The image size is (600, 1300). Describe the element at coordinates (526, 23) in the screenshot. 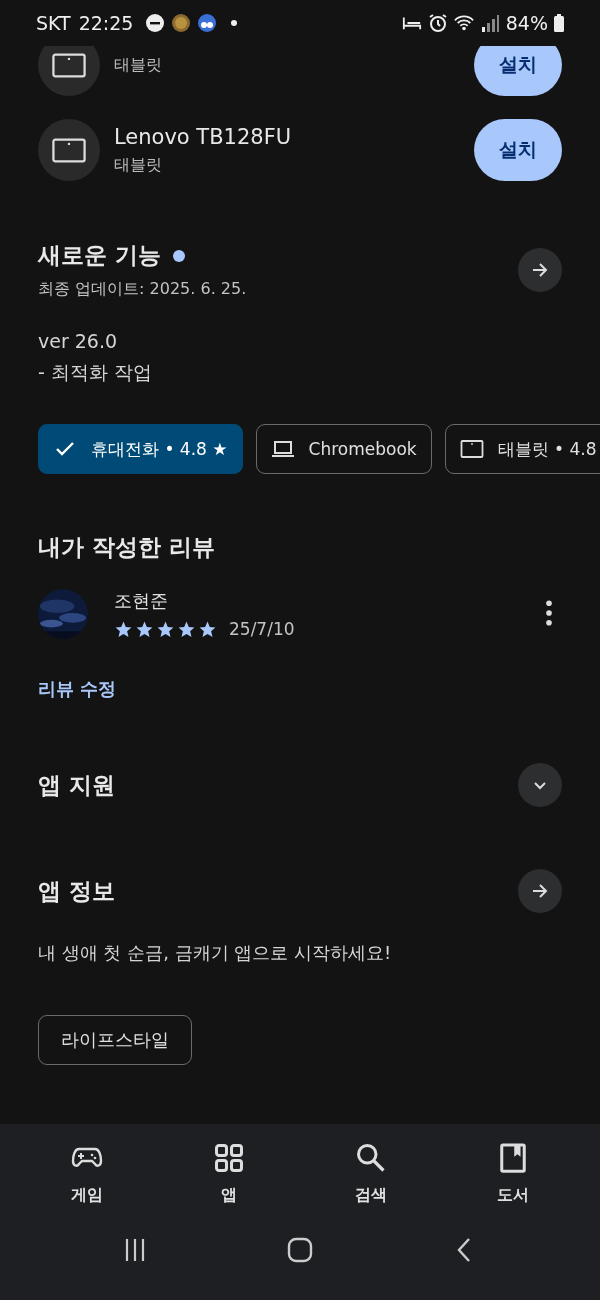

I see `battery-percent: 84%` at that location.